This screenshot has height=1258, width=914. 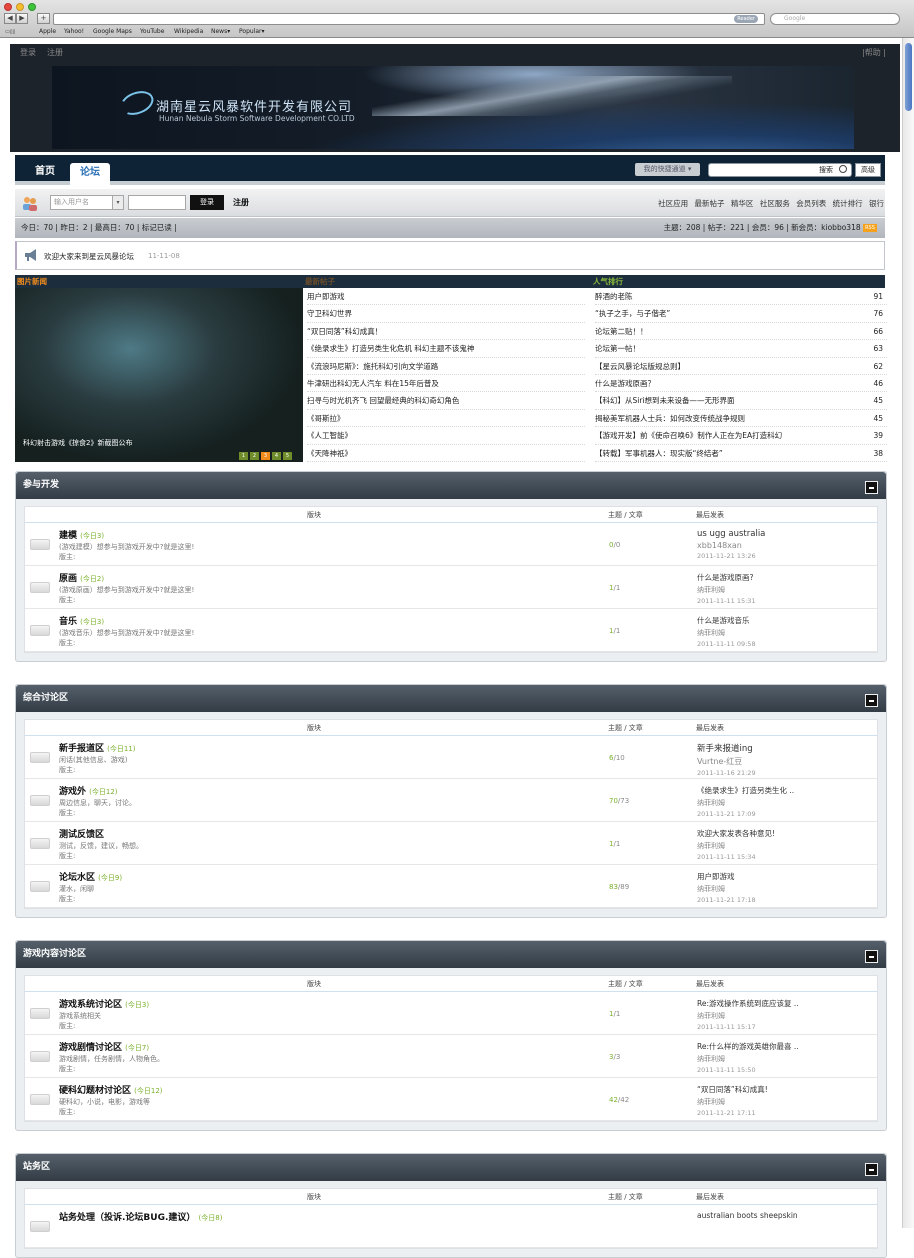 What do you see at coordinates (287, 456) in the screenshot?
I see `pager-5: 5` at bounding box center [287, 456].